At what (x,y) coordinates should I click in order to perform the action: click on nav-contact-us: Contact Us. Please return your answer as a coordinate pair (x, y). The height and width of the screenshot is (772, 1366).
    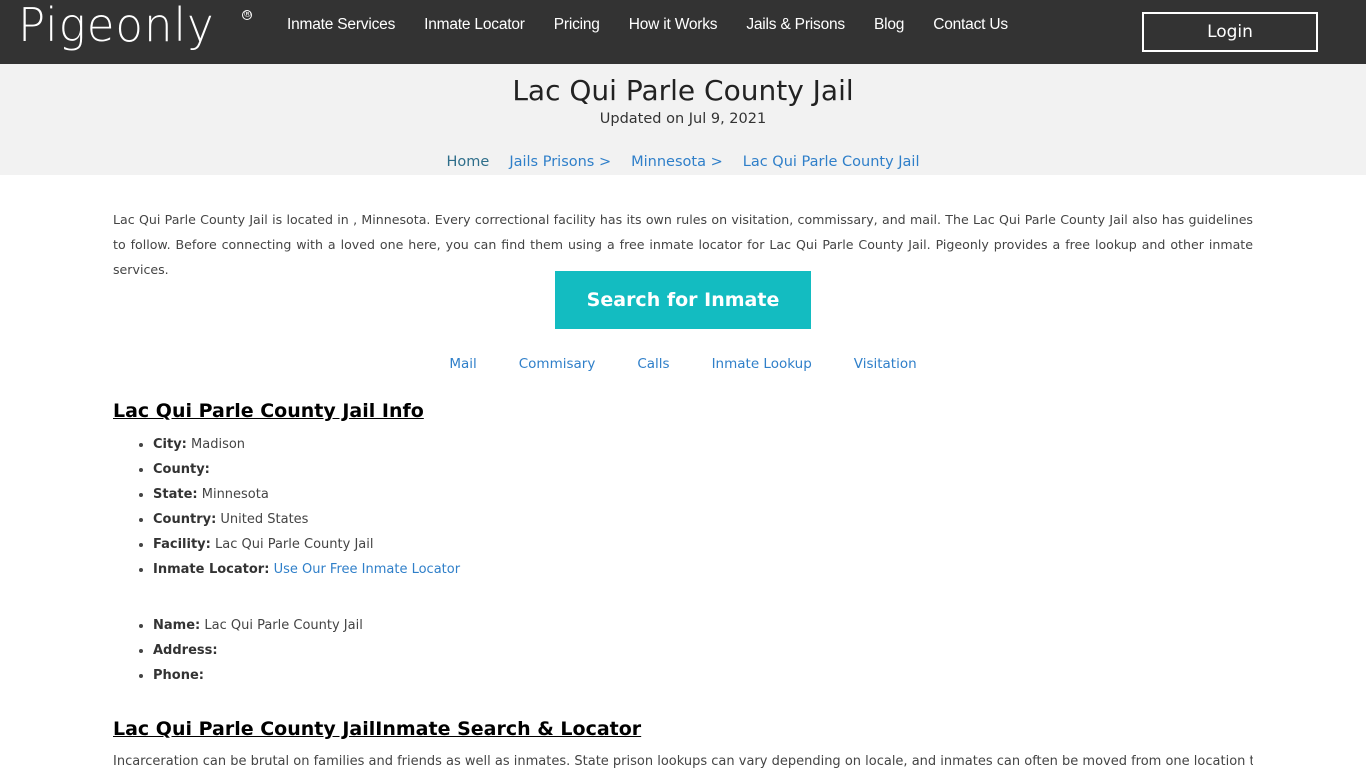
    Looking at the image, I should click on (970, 25).